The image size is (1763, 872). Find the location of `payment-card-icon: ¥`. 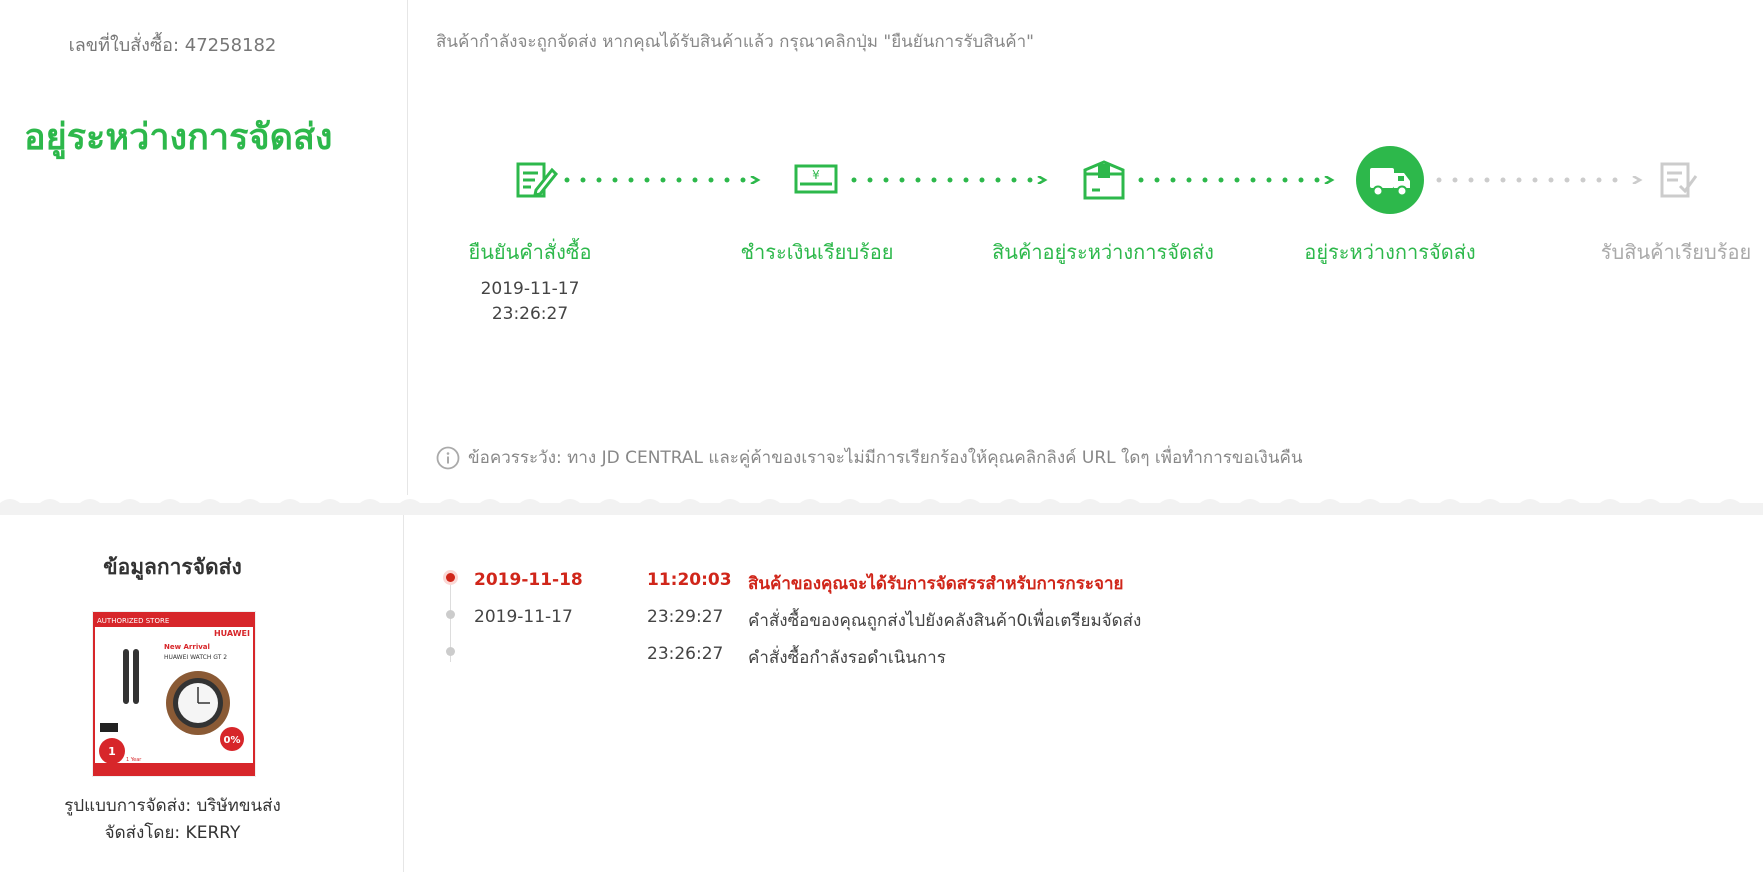

payment-card-icon: ¥ is located at coordinates (816, 179).